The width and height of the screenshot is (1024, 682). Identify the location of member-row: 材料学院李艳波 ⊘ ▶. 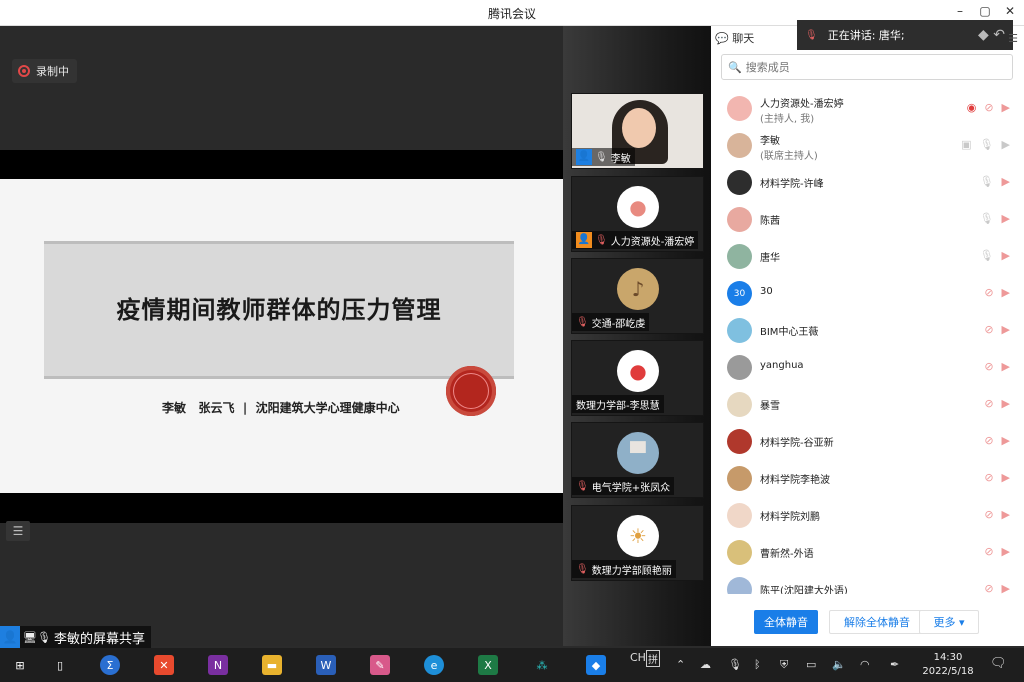
(867, 478).